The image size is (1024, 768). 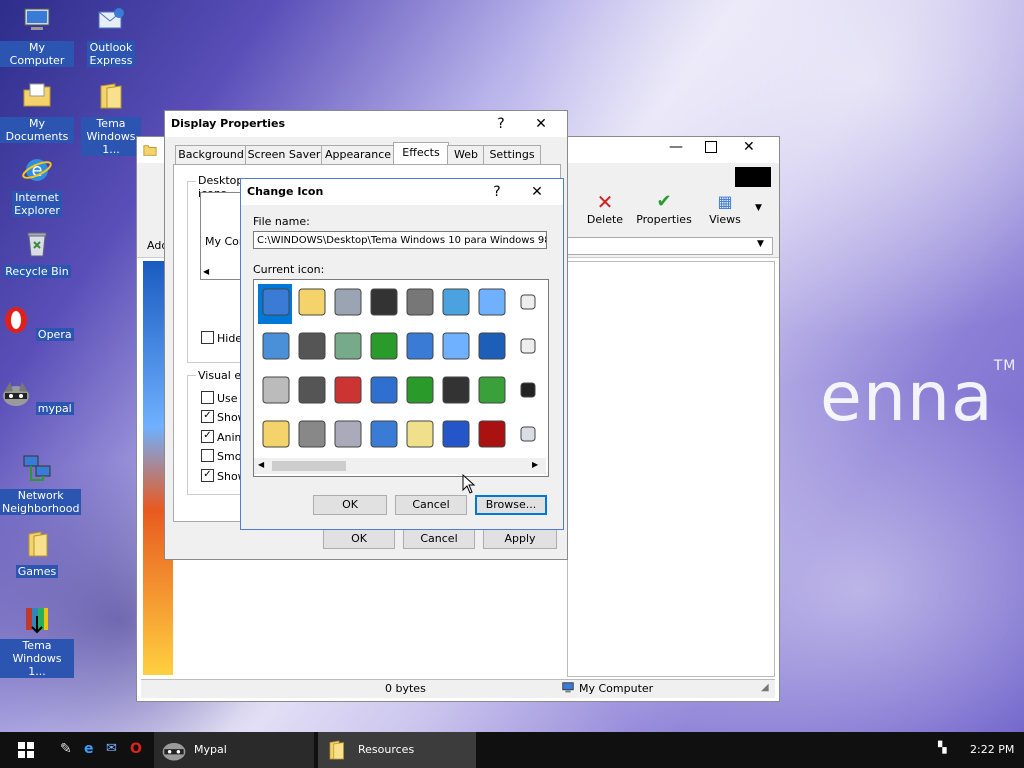 I want to click on change-icon-titlebar: Change Icon ? ✕, so click(x=402, y=192).